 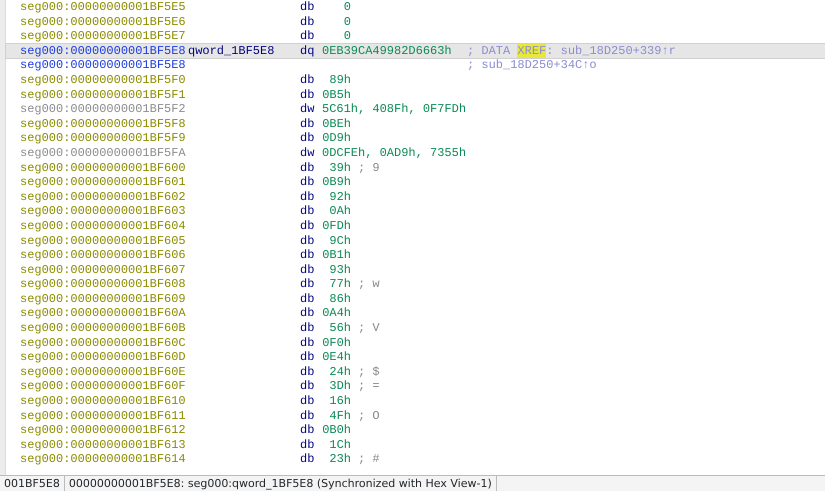 What do you see at coordinates (339, 445) in the screenshot?
I see `operand-text: 1Ch` at bounding box center [339, 445].